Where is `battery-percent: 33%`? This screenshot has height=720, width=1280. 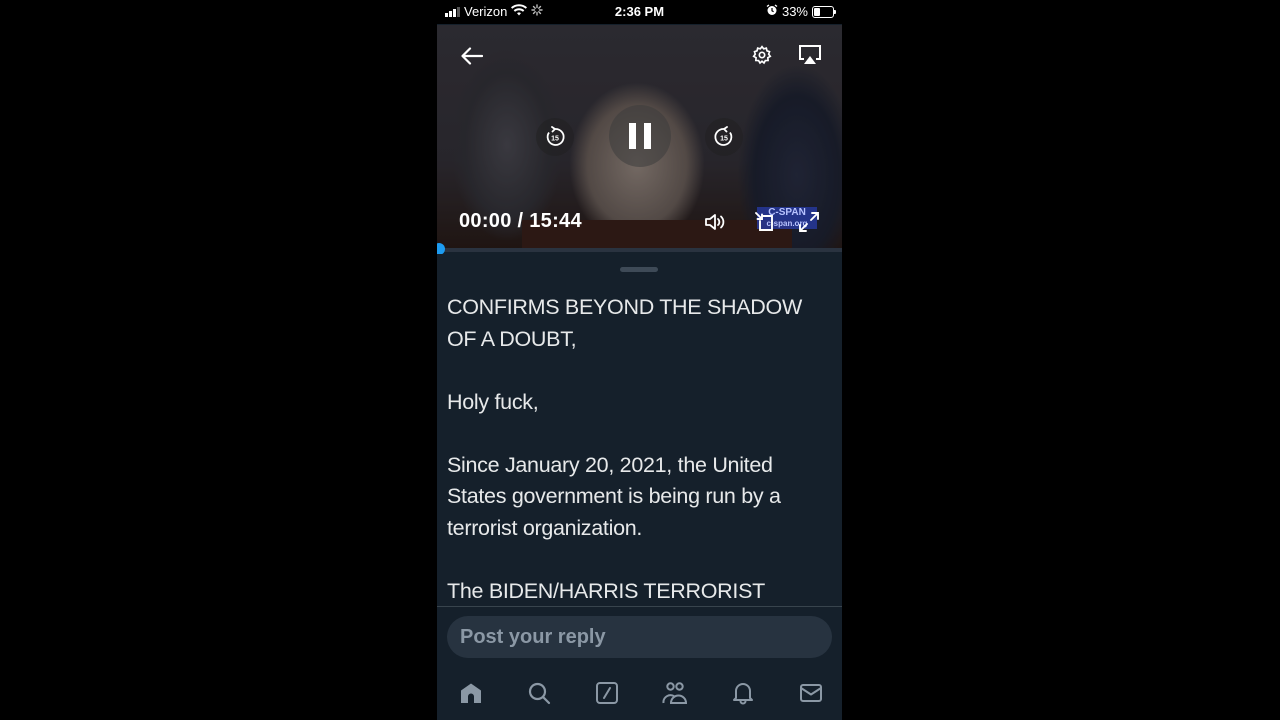
battery-percent: 33% is located at coordinates (794, 11).